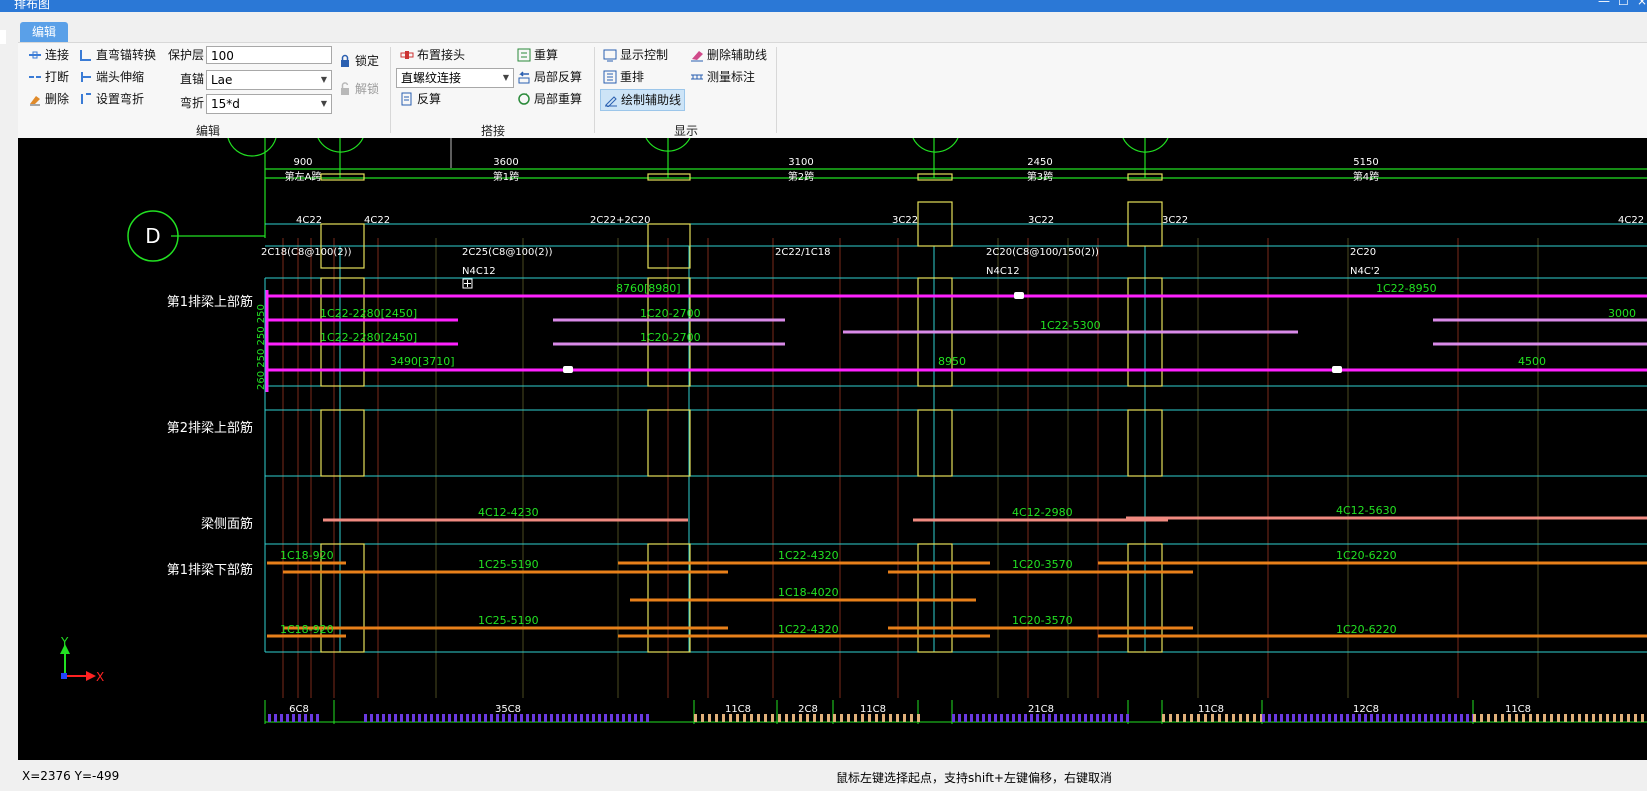 The height and width of the screenshot is (791, 1647). Describe the element at coordinates (1642, 4) in the screenshot. I see `close-button: ×` at that location.